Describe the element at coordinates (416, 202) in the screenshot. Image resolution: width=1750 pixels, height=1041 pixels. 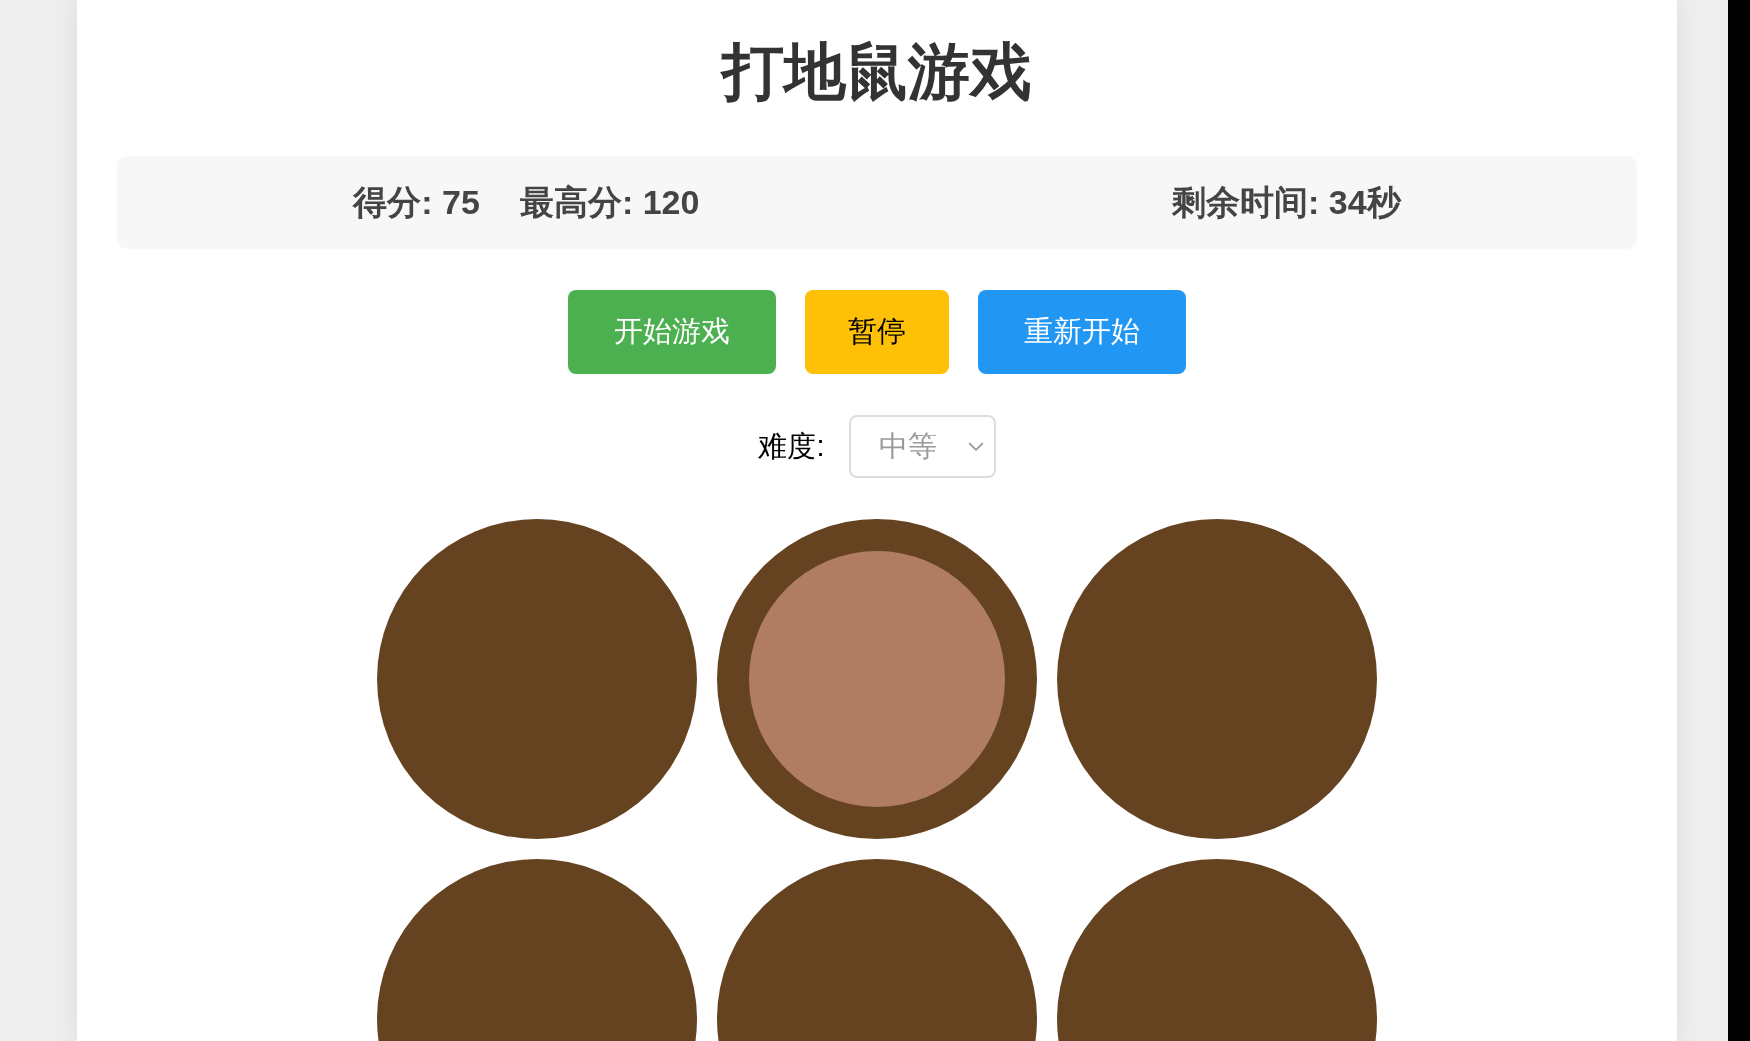
I see `score-text: 得分: 75` at that location.